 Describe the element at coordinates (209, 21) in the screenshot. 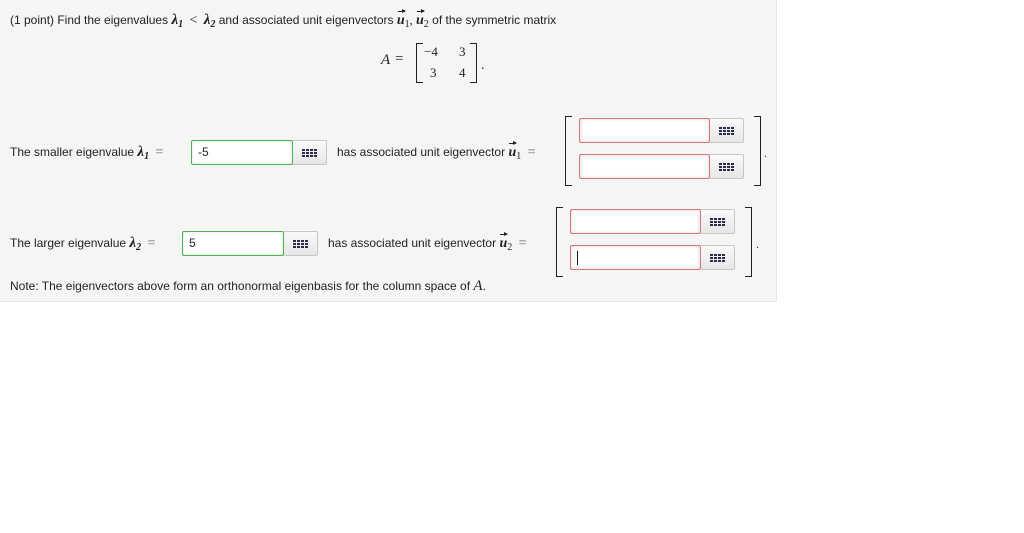

I see `lambda2-symbol: λ2` at that location.